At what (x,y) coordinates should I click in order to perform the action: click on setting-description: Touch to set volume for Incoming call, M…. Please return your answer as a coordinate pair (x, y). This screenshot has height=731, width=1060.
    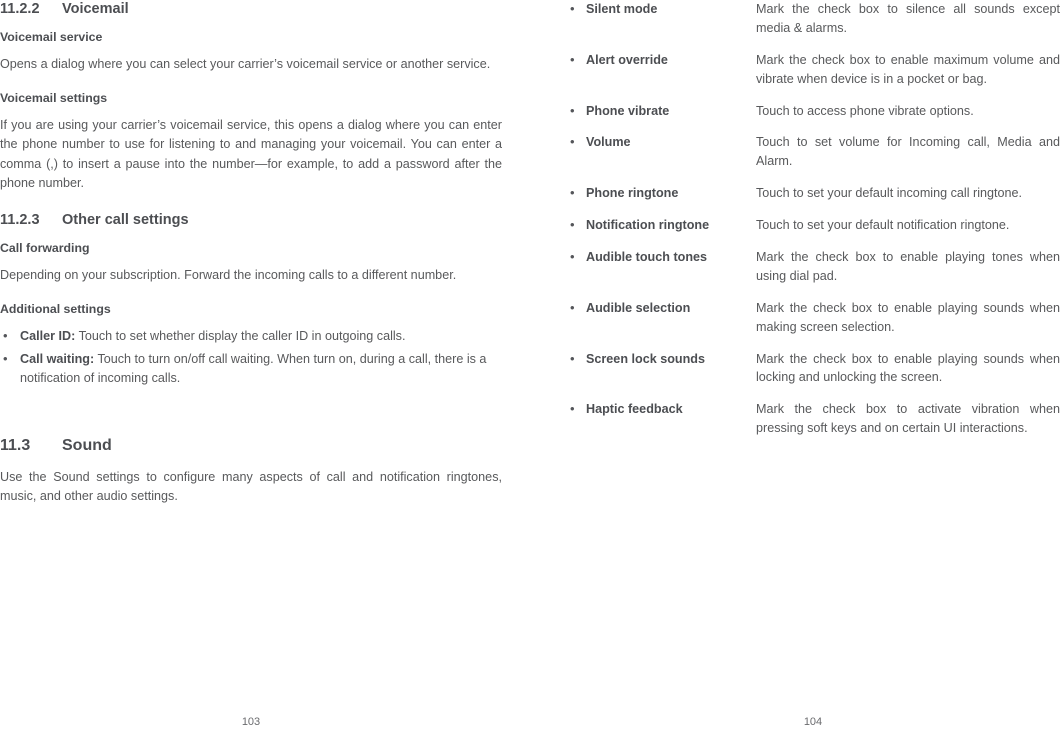
    Looking at the image, I should click on (908, 152).